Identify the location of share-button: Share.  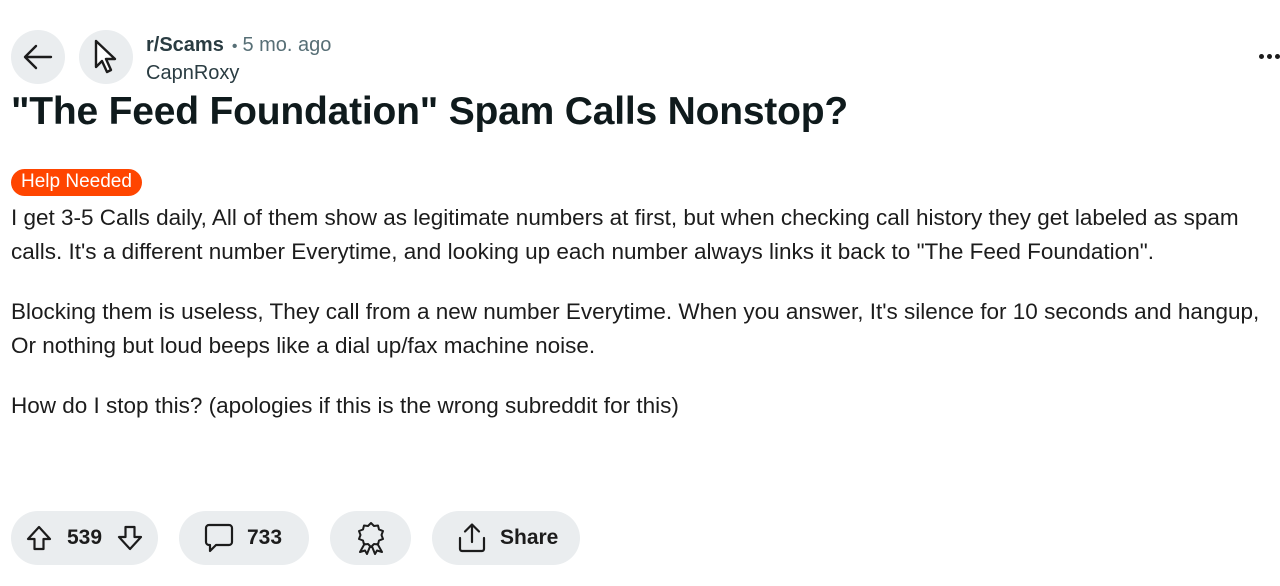
(506, 538).